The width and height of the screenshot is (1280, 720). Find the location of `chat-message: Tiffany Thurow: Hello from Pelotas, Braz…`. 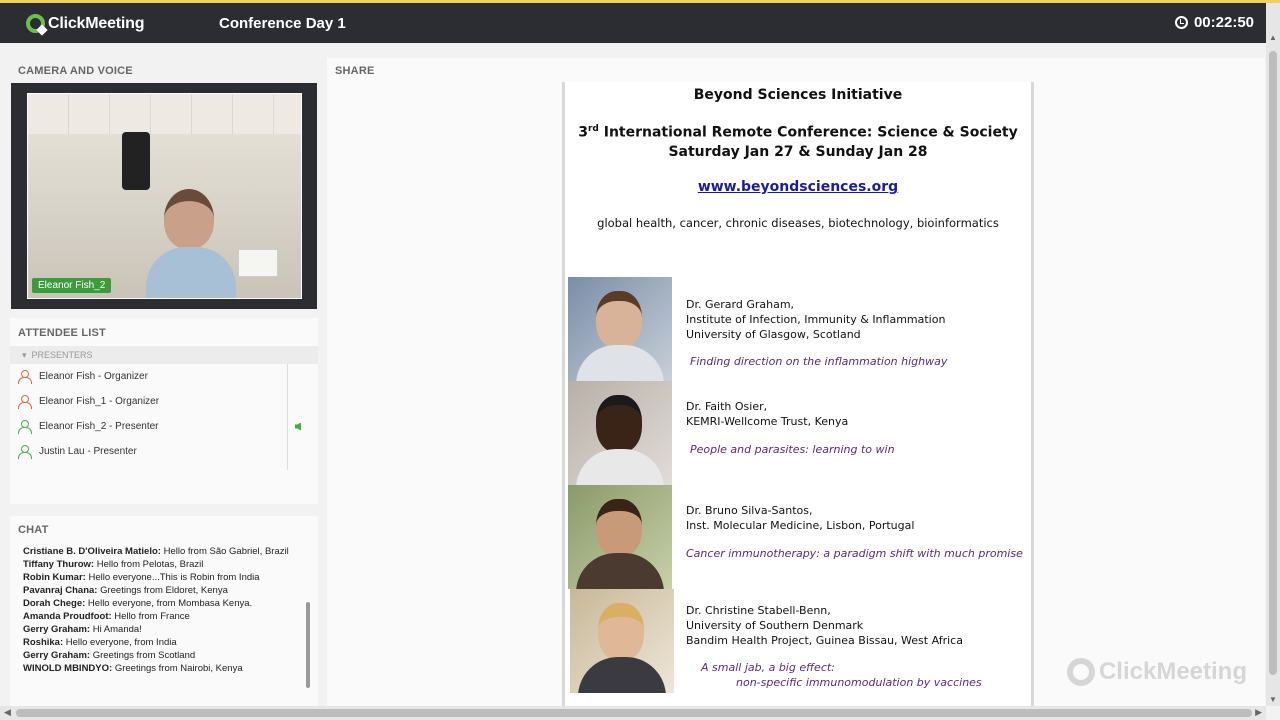

chat-message: Tiffany Thurow: Hello from Pelotas, Braz… is located at coordinates (165, 564).